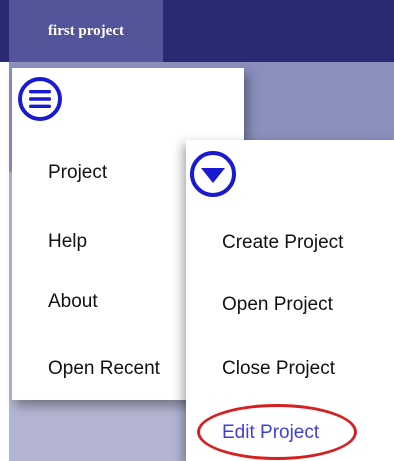  Describe the element at coordinates (282, 243) in the screenshot. I see `submenu-item-create-project: Create Project` at that location.